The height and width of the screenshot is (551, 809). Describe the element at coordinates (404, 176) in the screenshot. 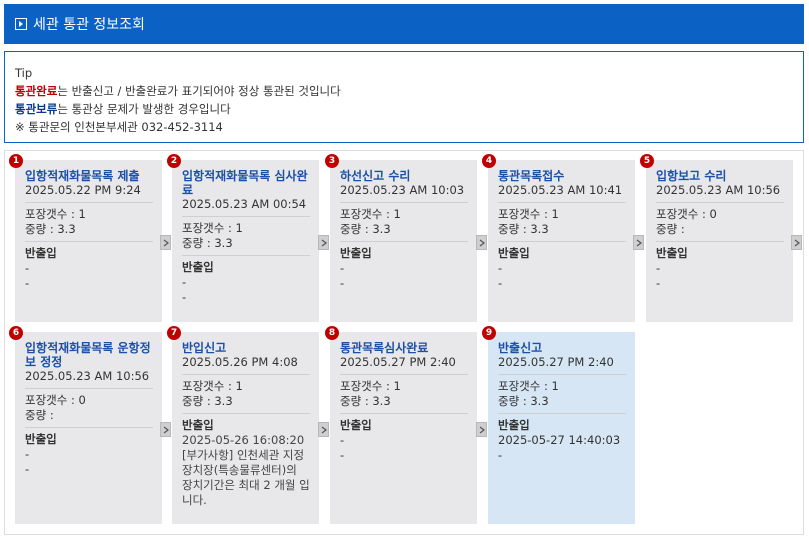

I see `step-title-link: 하선신고 수리` at that location.